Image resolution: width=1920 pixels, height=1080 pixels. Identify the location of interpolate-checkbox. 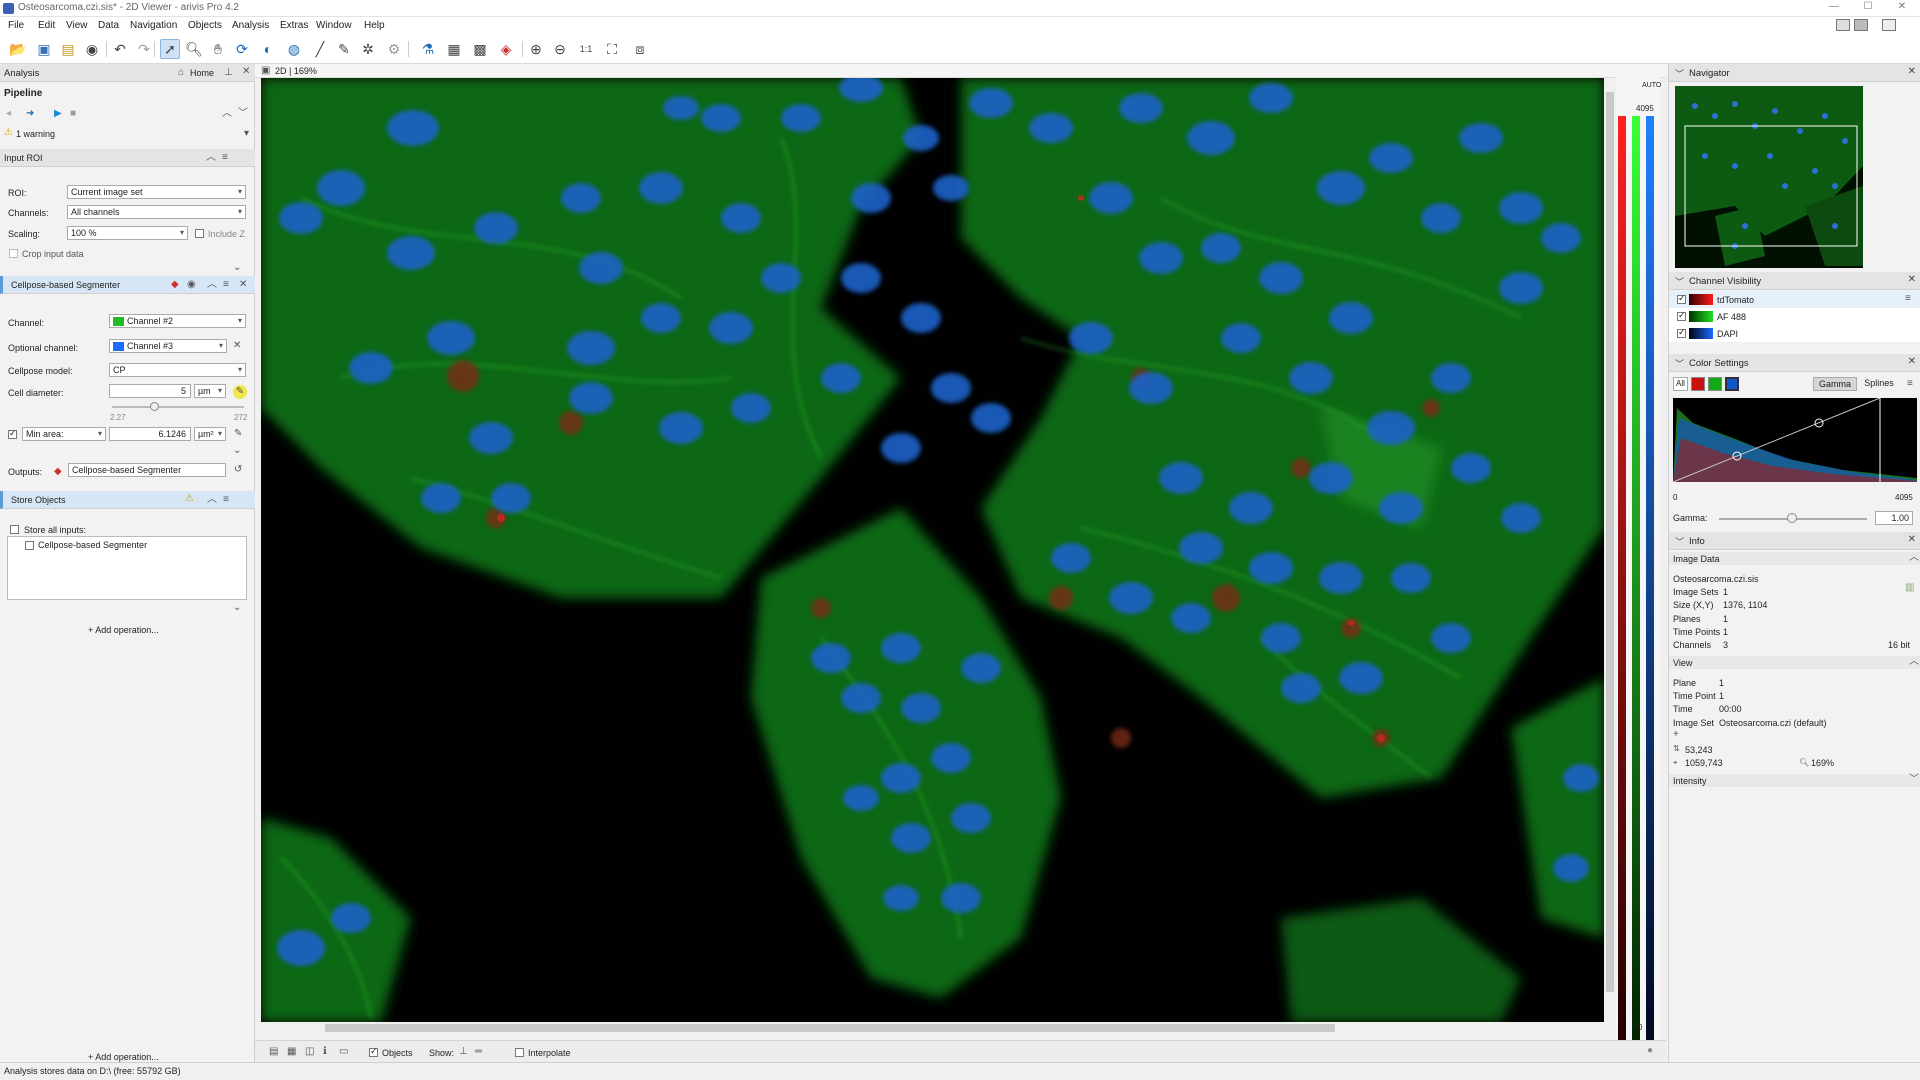
(519, 1052).